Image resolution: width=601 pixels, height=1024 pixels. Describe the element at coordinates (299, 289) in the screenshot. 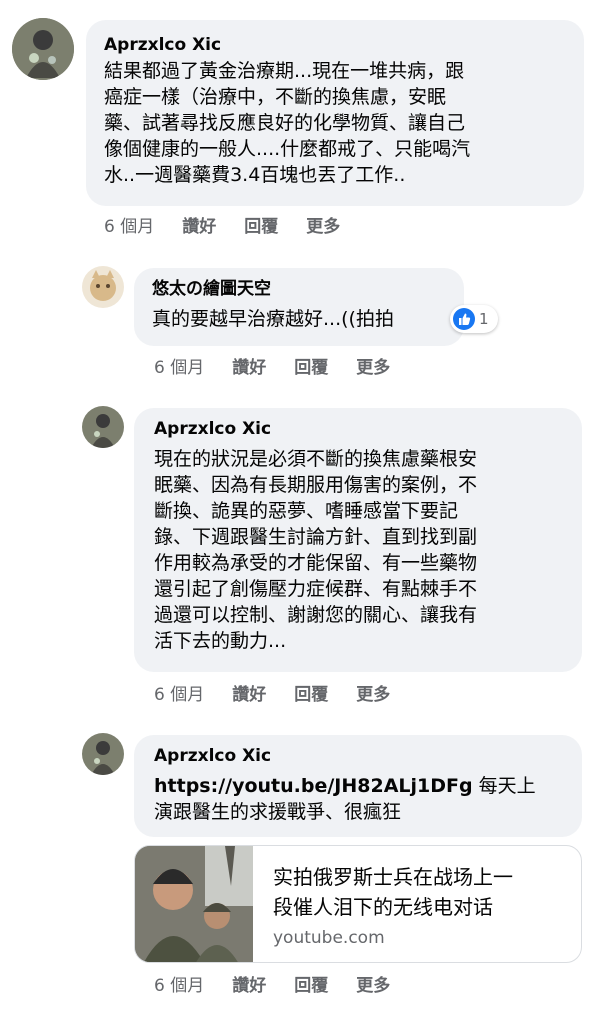

I see `comment-author: 悠太の繪圖天空` at that location.